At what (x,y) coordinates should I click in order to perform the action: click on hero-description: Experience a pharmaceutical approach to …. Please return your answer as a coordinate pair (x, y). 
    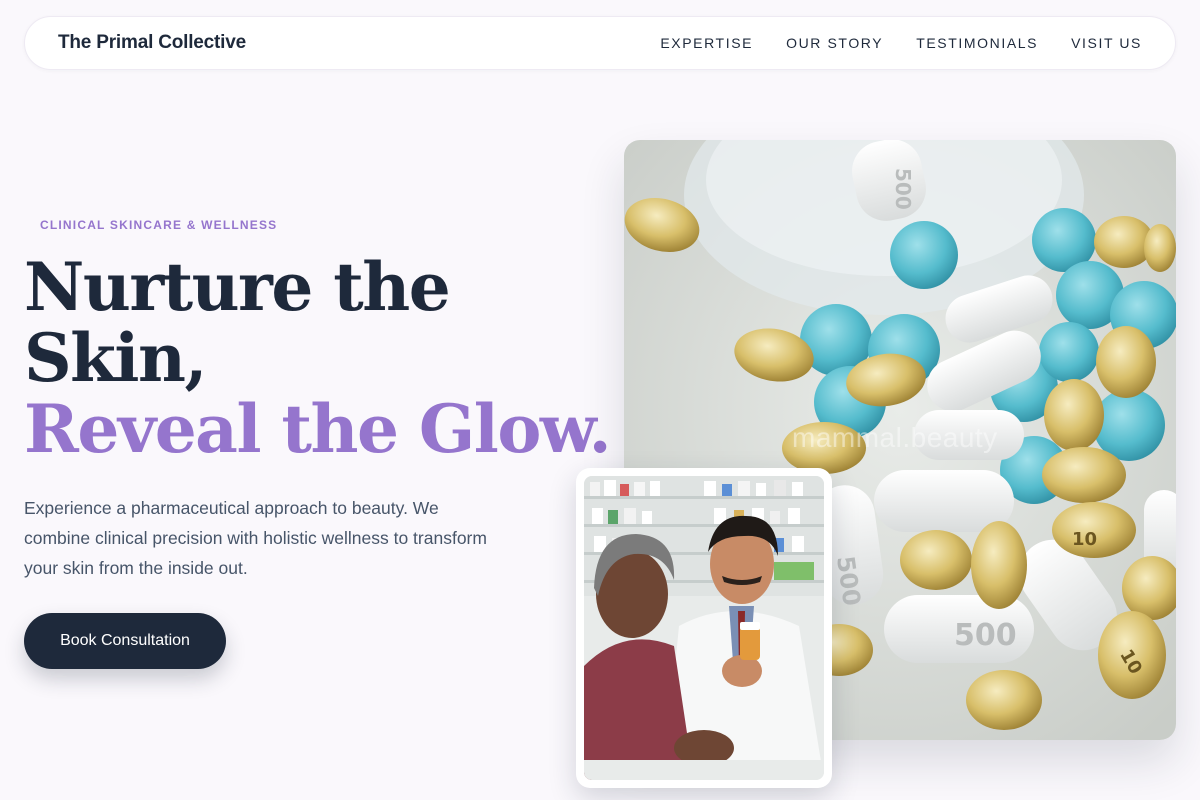
    Looking at the image, I should click on (255, 538).